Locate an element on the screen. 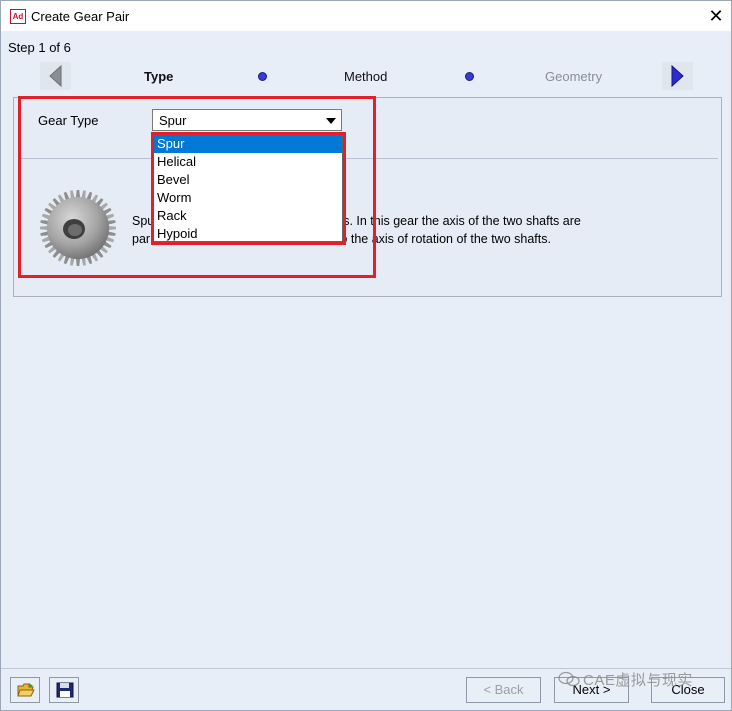 The height and width of the screenshot is (711, 732). triangle-right-icon is located at coordinates (677, 76).